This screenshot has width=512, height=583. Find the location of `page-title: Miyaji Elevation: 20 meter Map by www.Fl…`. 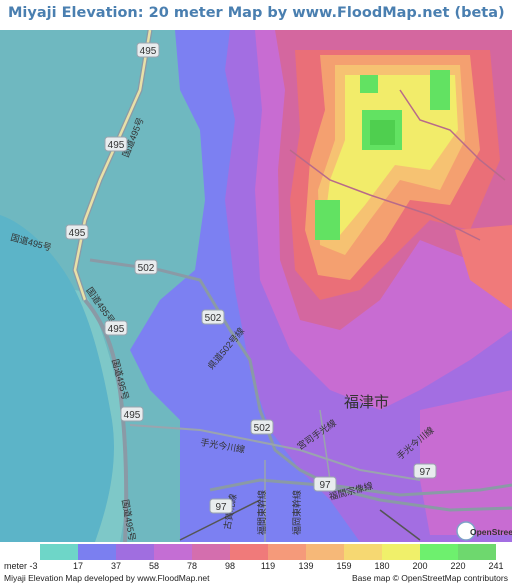

page-title: Miyaji Elevation: 20 meter Map by www.Fl… is located at coordinates (256, 13).